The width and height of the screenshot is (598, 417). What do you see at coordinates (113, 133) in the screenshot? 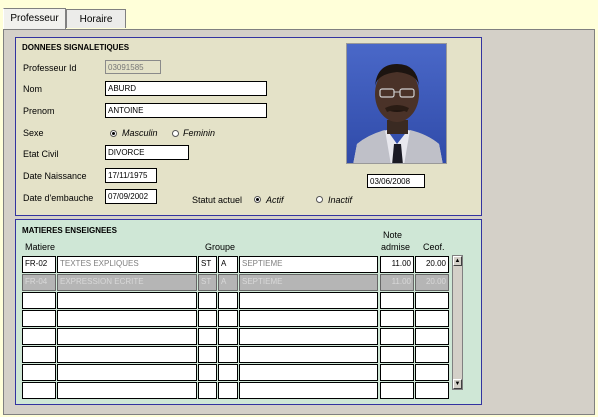
I see `sexe-masculin-radio` at bounding box center [113, 133].